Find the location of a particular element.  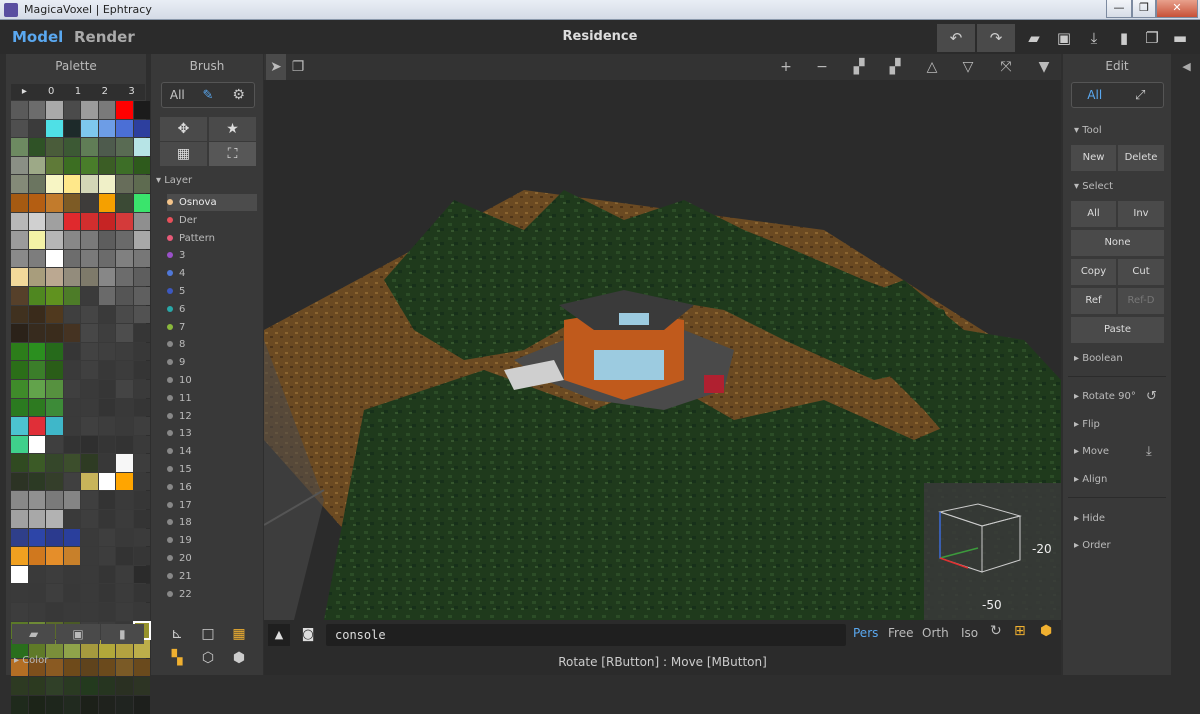

palette-grid is located at coordinates (81, 407).